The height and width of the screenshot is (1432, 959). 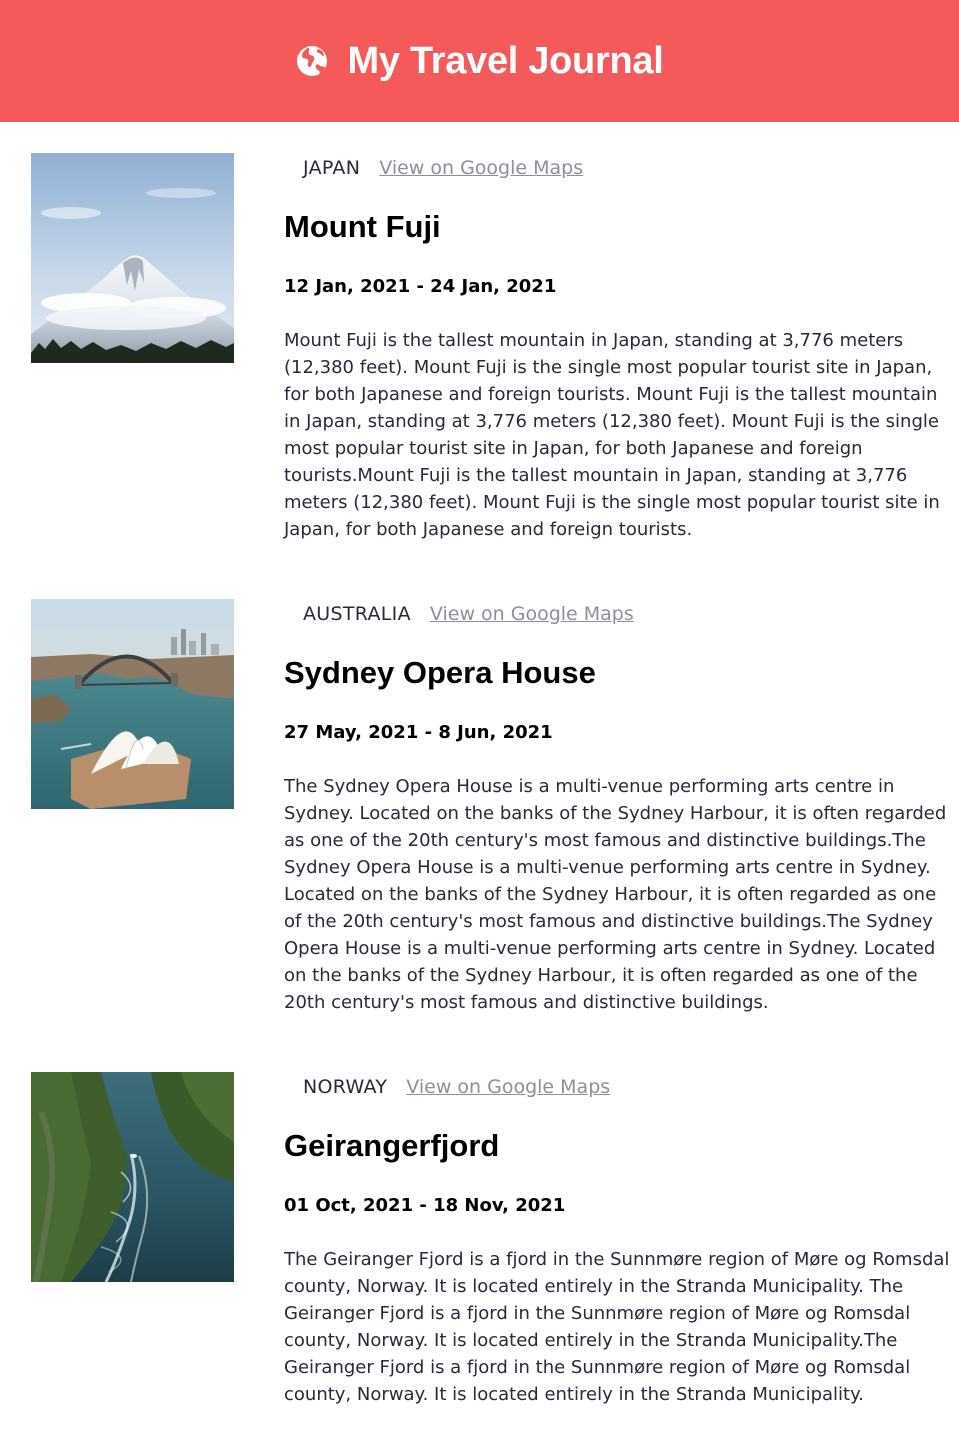 What do you see at coordinates (332, 167) in the screenshot?
I see `entry-location: JAPAN` at bounding box center [332, 167].